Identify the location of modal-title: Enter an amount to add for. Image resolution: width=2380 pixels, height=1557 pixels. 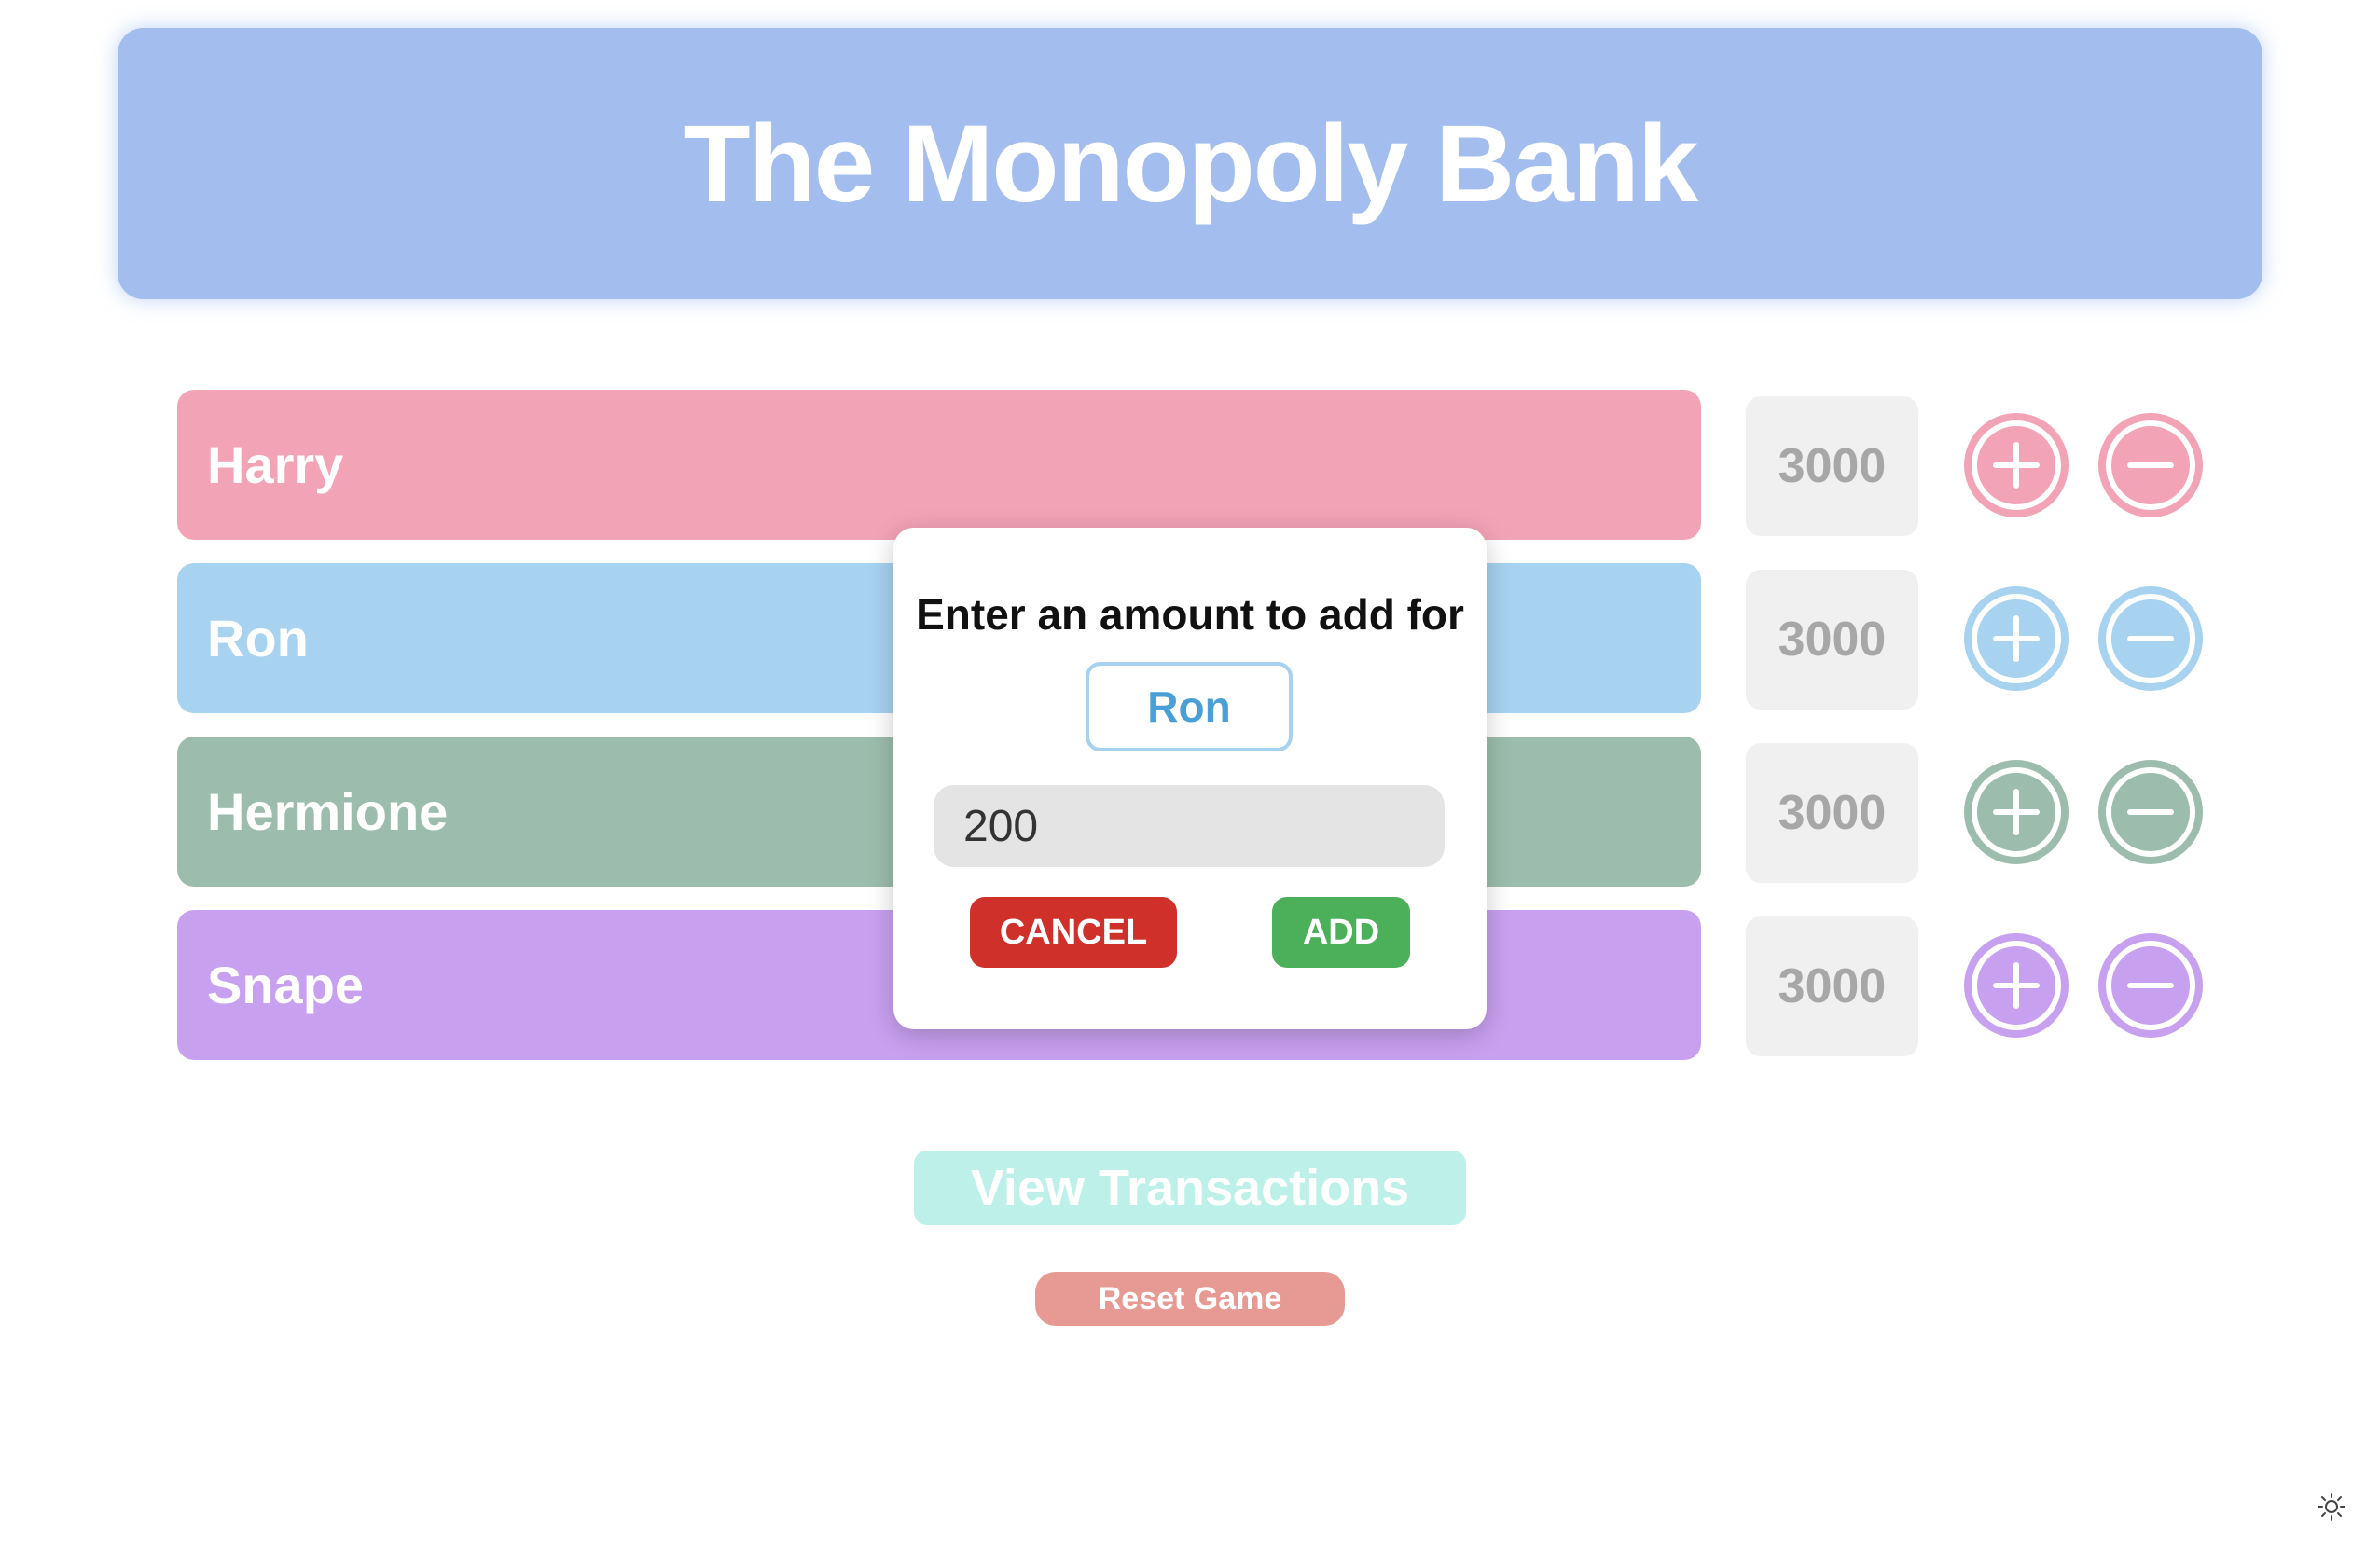
(1190, 614).